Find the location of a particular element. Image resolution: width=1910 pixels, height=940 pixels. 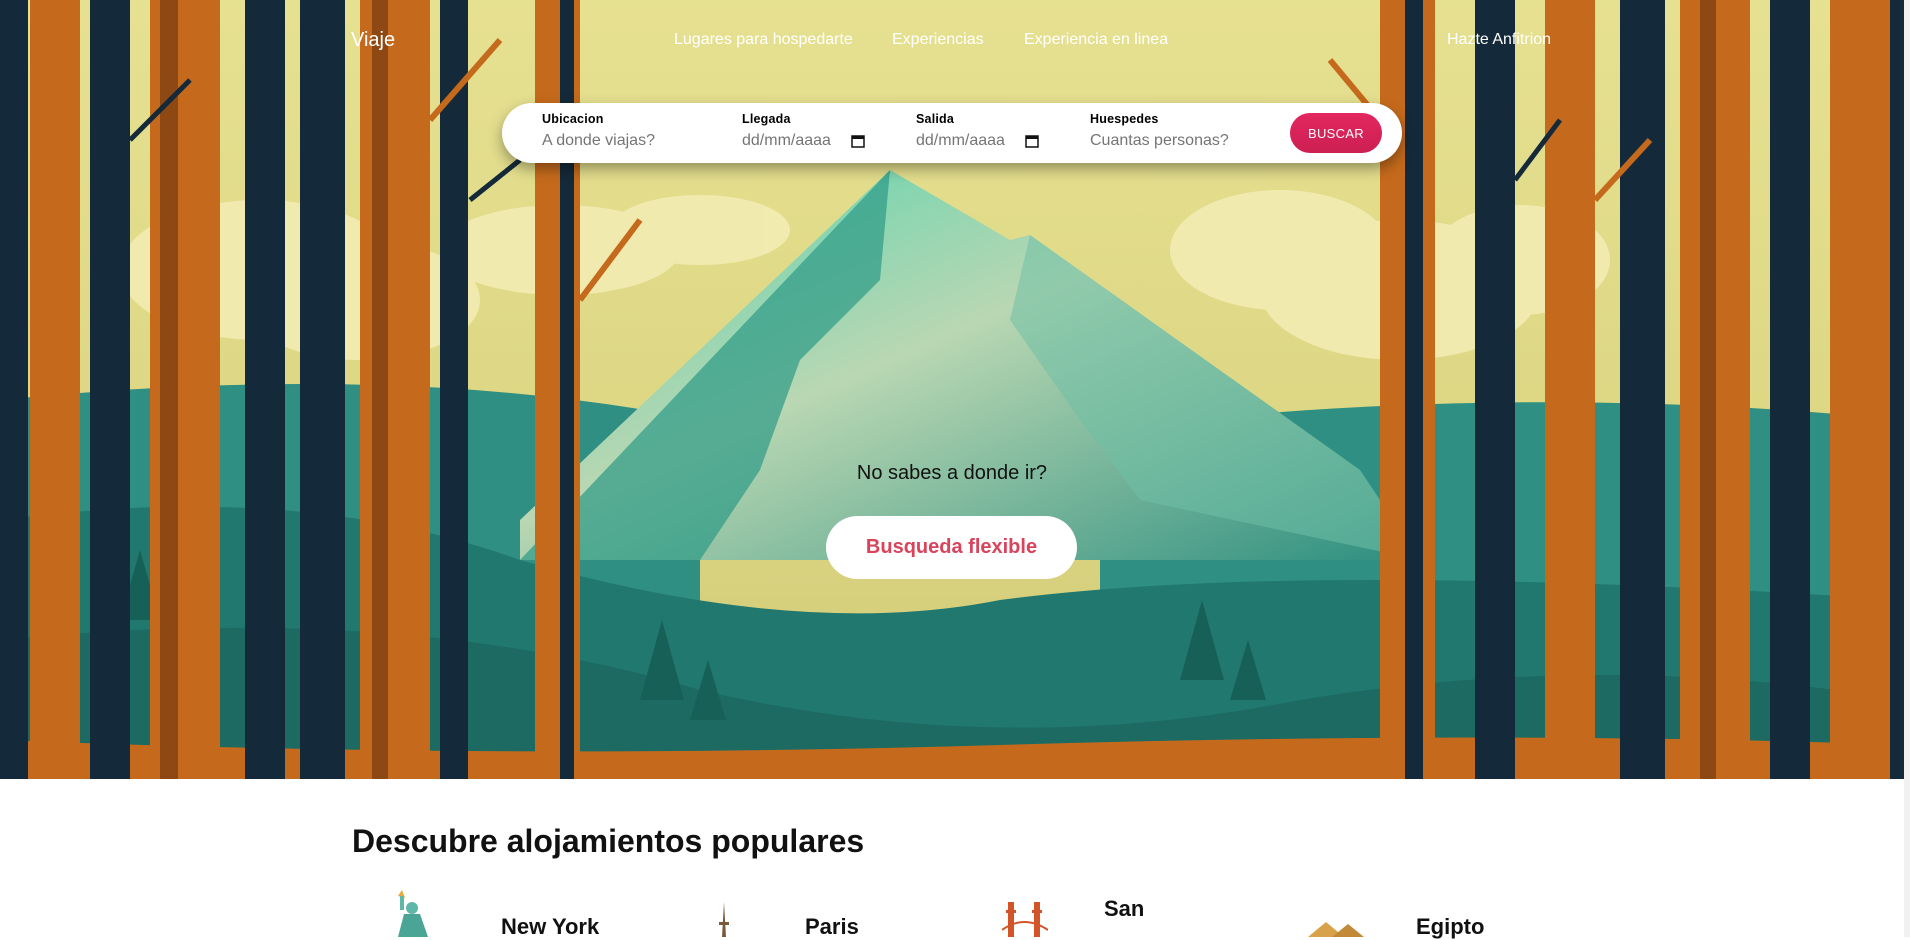

nav-link-experiences: Experiencias is located at coordinates (938, 40).